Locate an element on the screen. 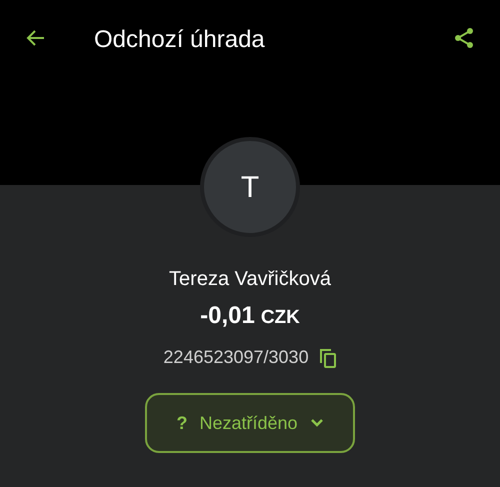 This screenshot has width=500, height=487. copy-icon is located at coordinates (327, 358).